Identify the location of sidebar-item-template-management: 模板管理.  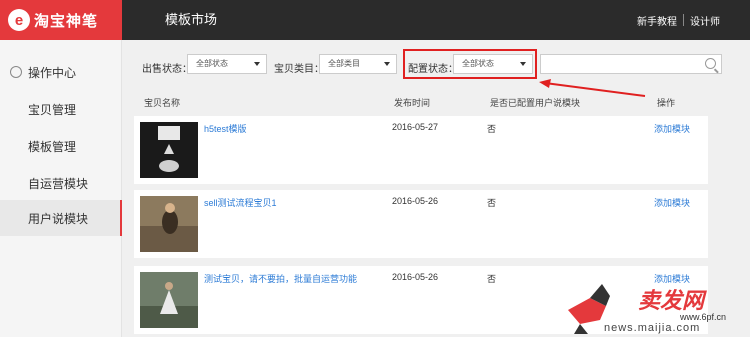
(61, 146).